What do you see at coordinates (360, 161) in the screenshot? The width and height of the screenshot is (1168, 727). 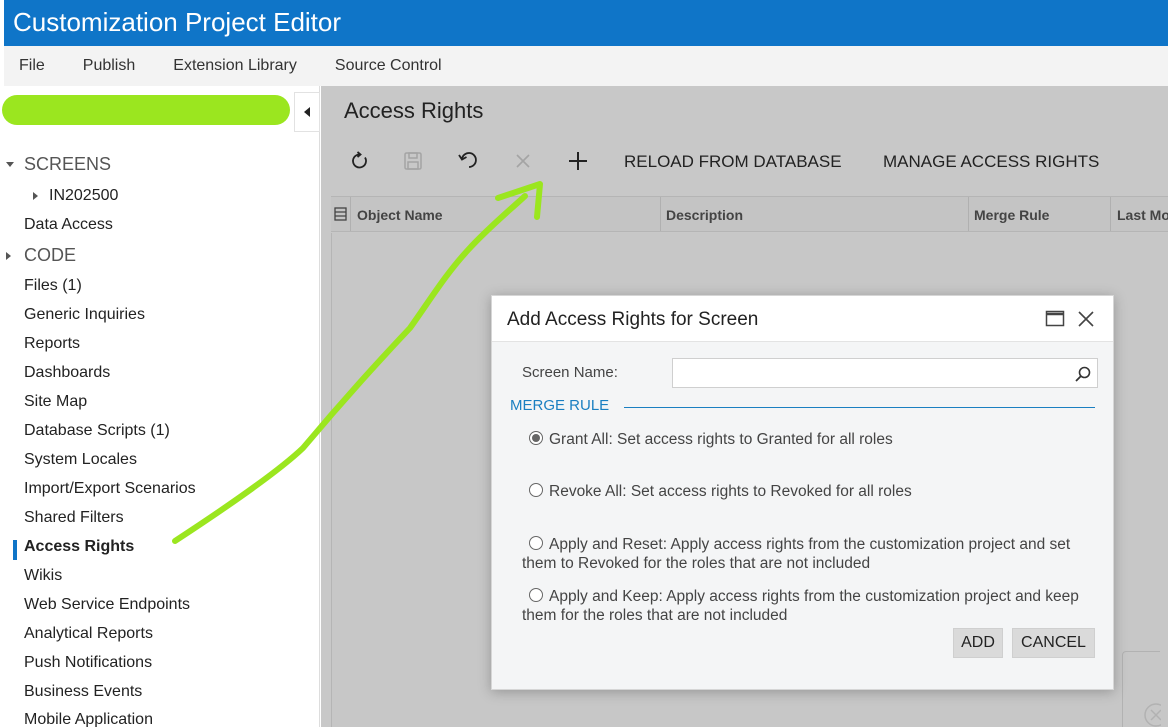 I see `refresh-icon` at bounding box center [360, 161].